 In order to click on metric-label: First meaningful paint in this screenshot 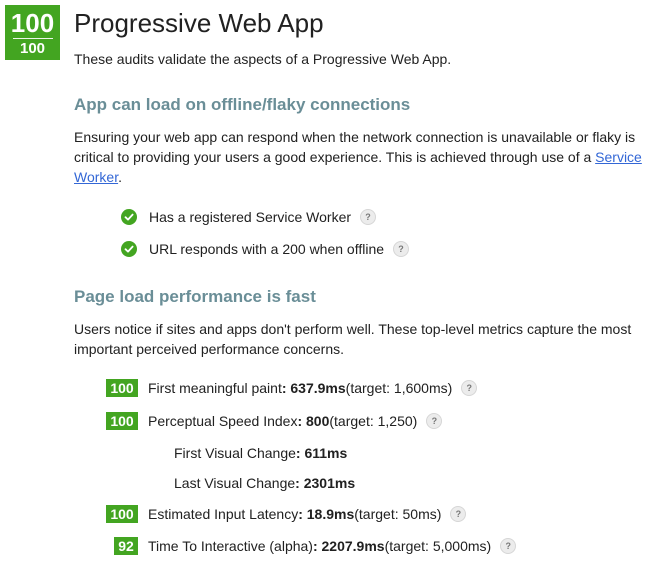, I will do `click(215, 388)`.